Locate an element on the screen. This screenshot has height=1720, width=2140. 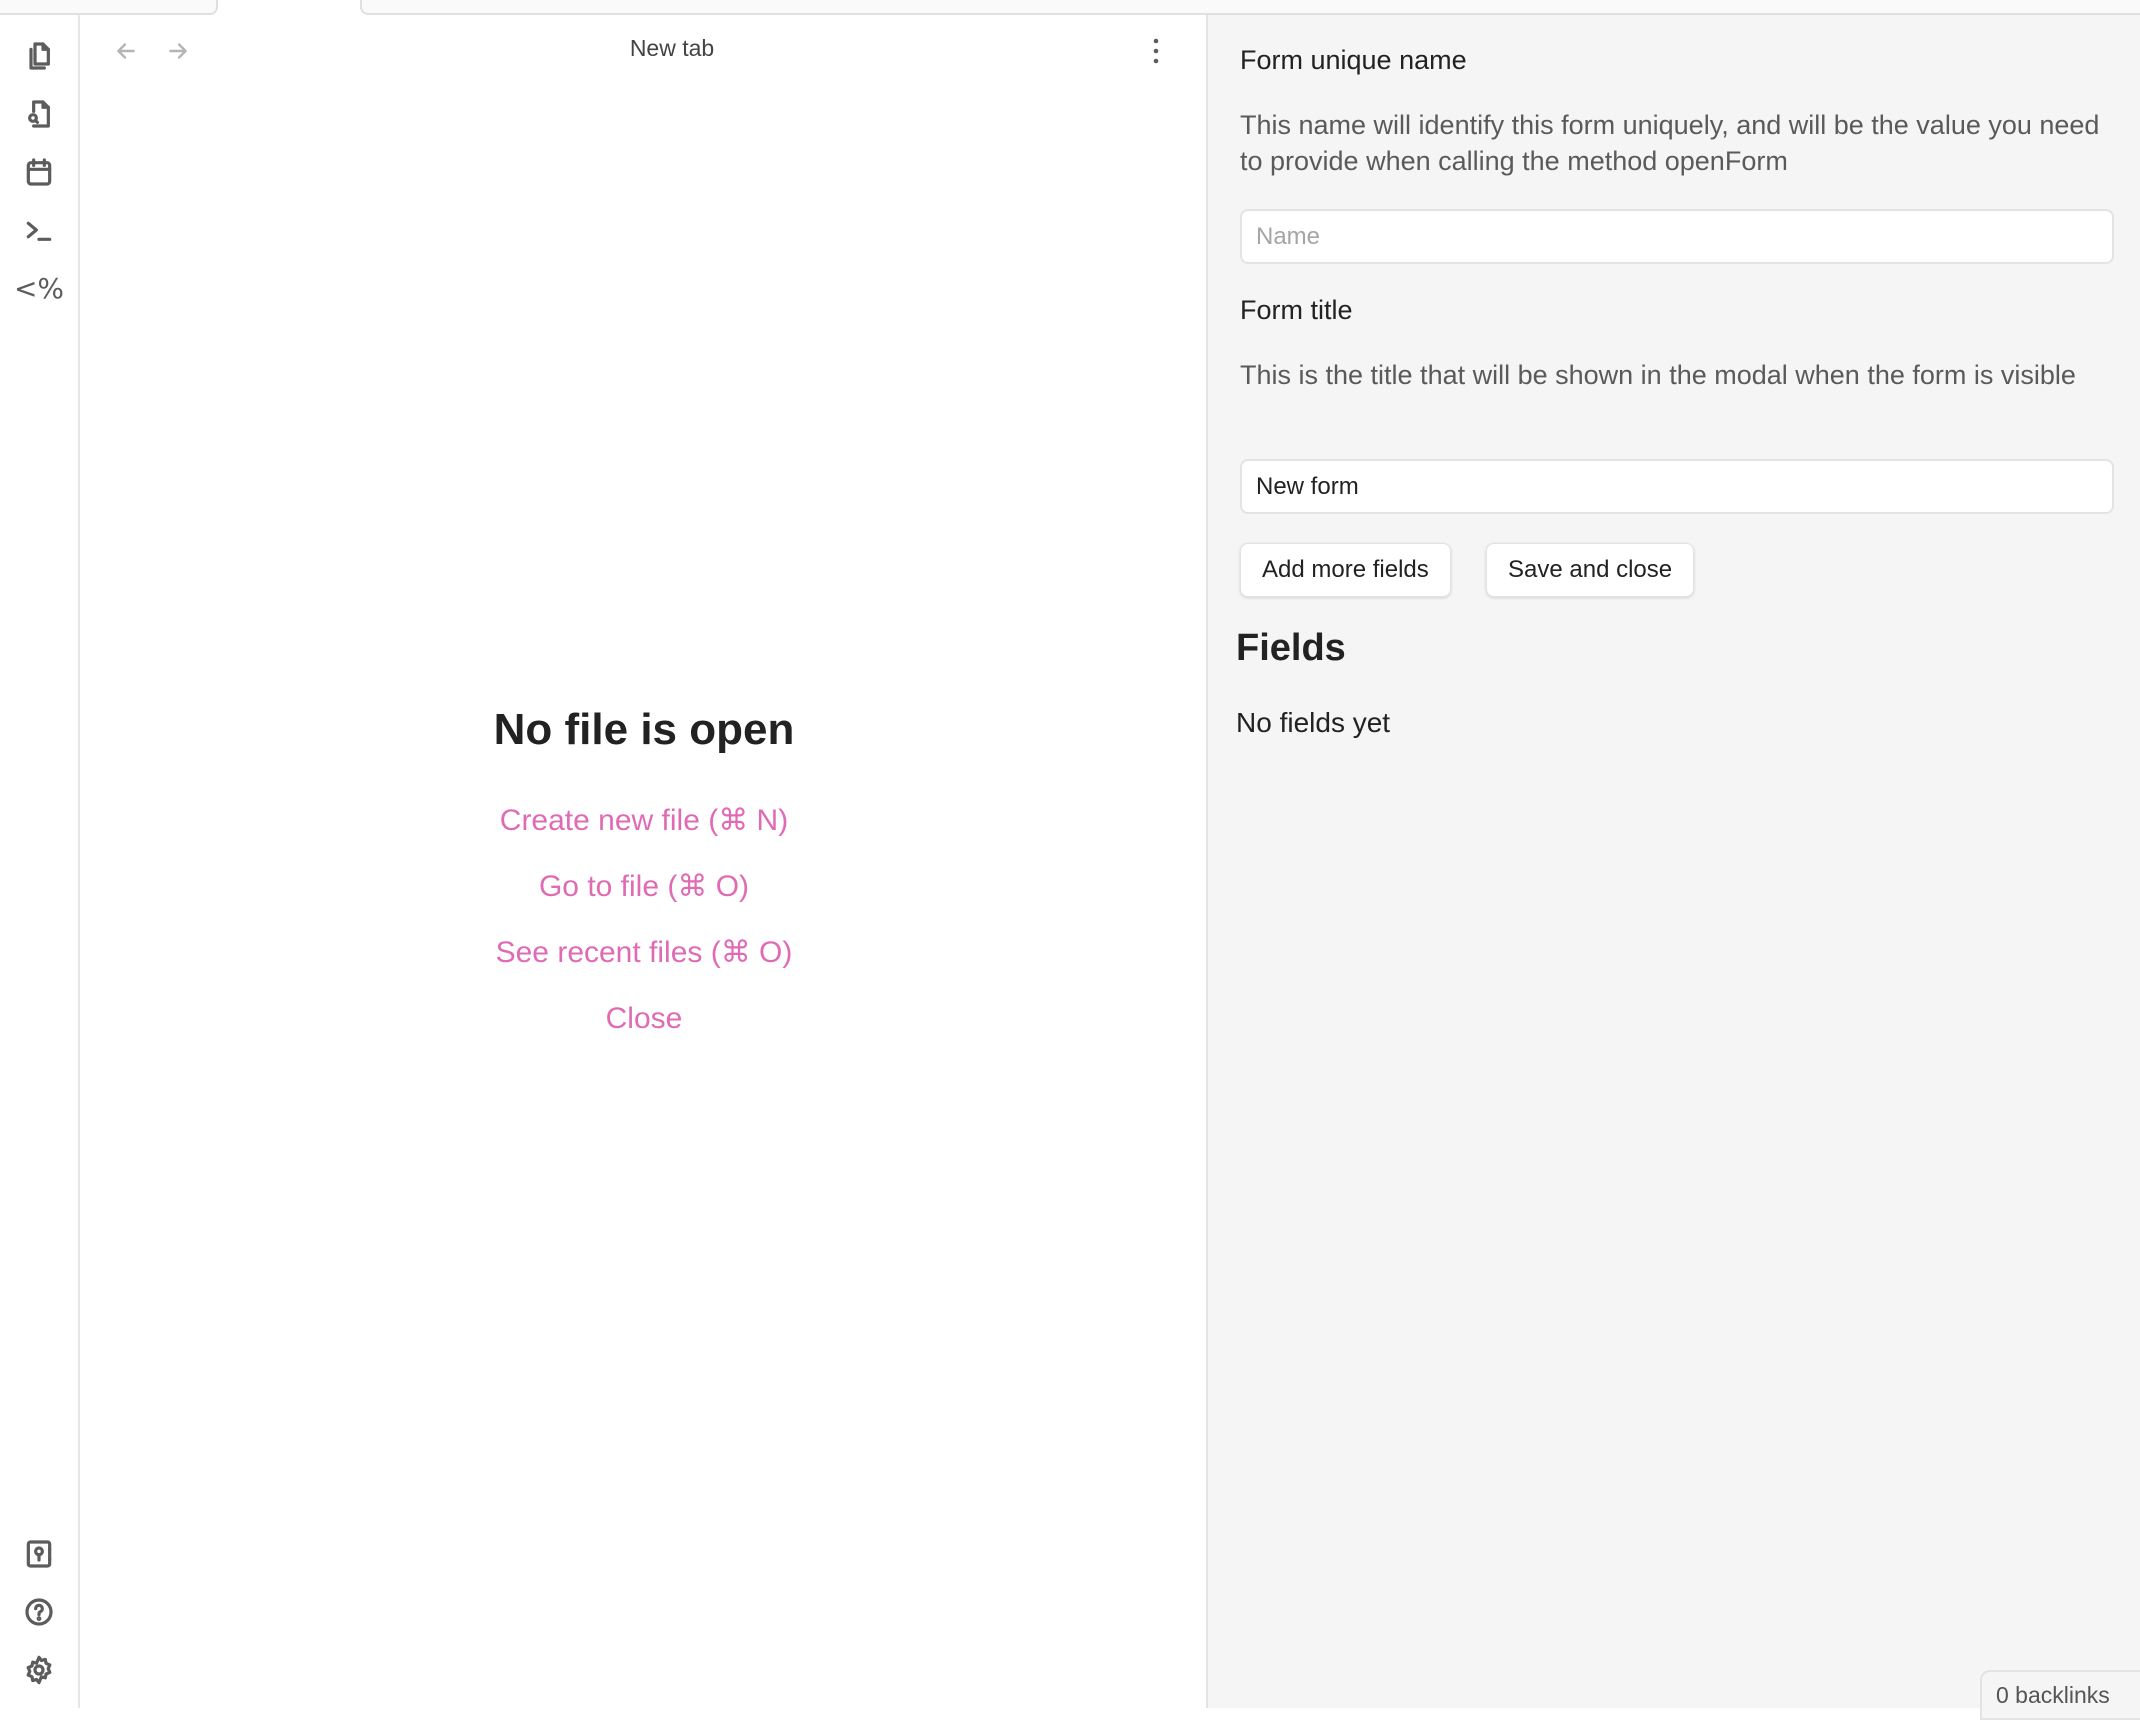
file-search-icon is located at coordinates (39, 114).